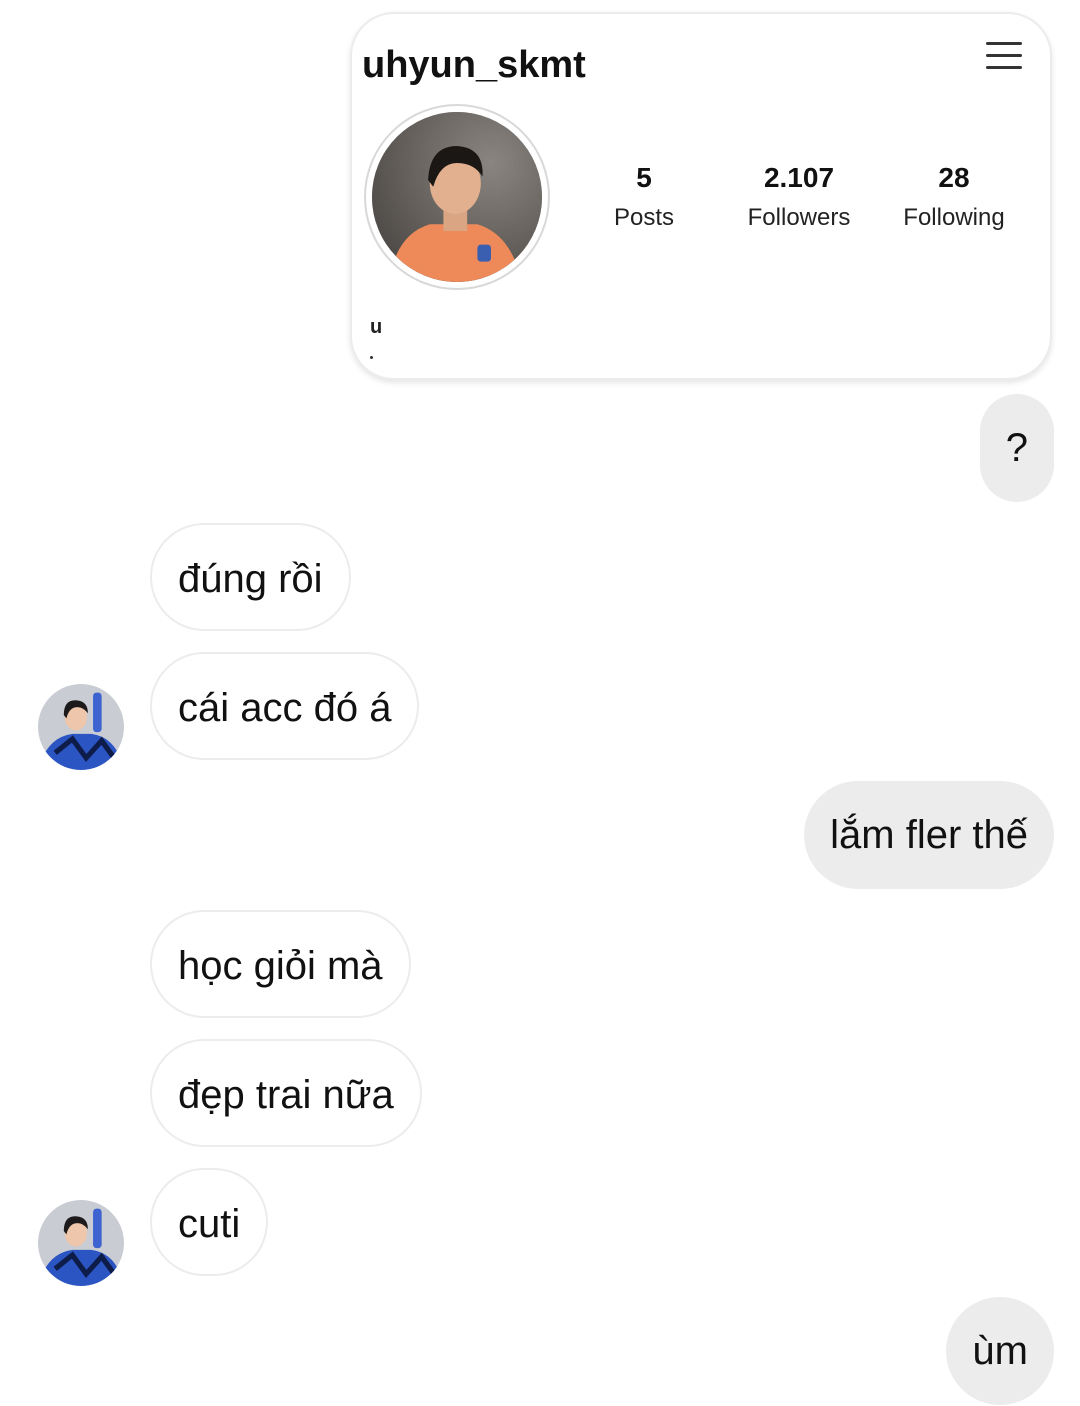 This screenshot has width=1080, height=1406. Describe the element at coordinates (954, 177) in the screenshot. I see `following-count: 28` at that location.